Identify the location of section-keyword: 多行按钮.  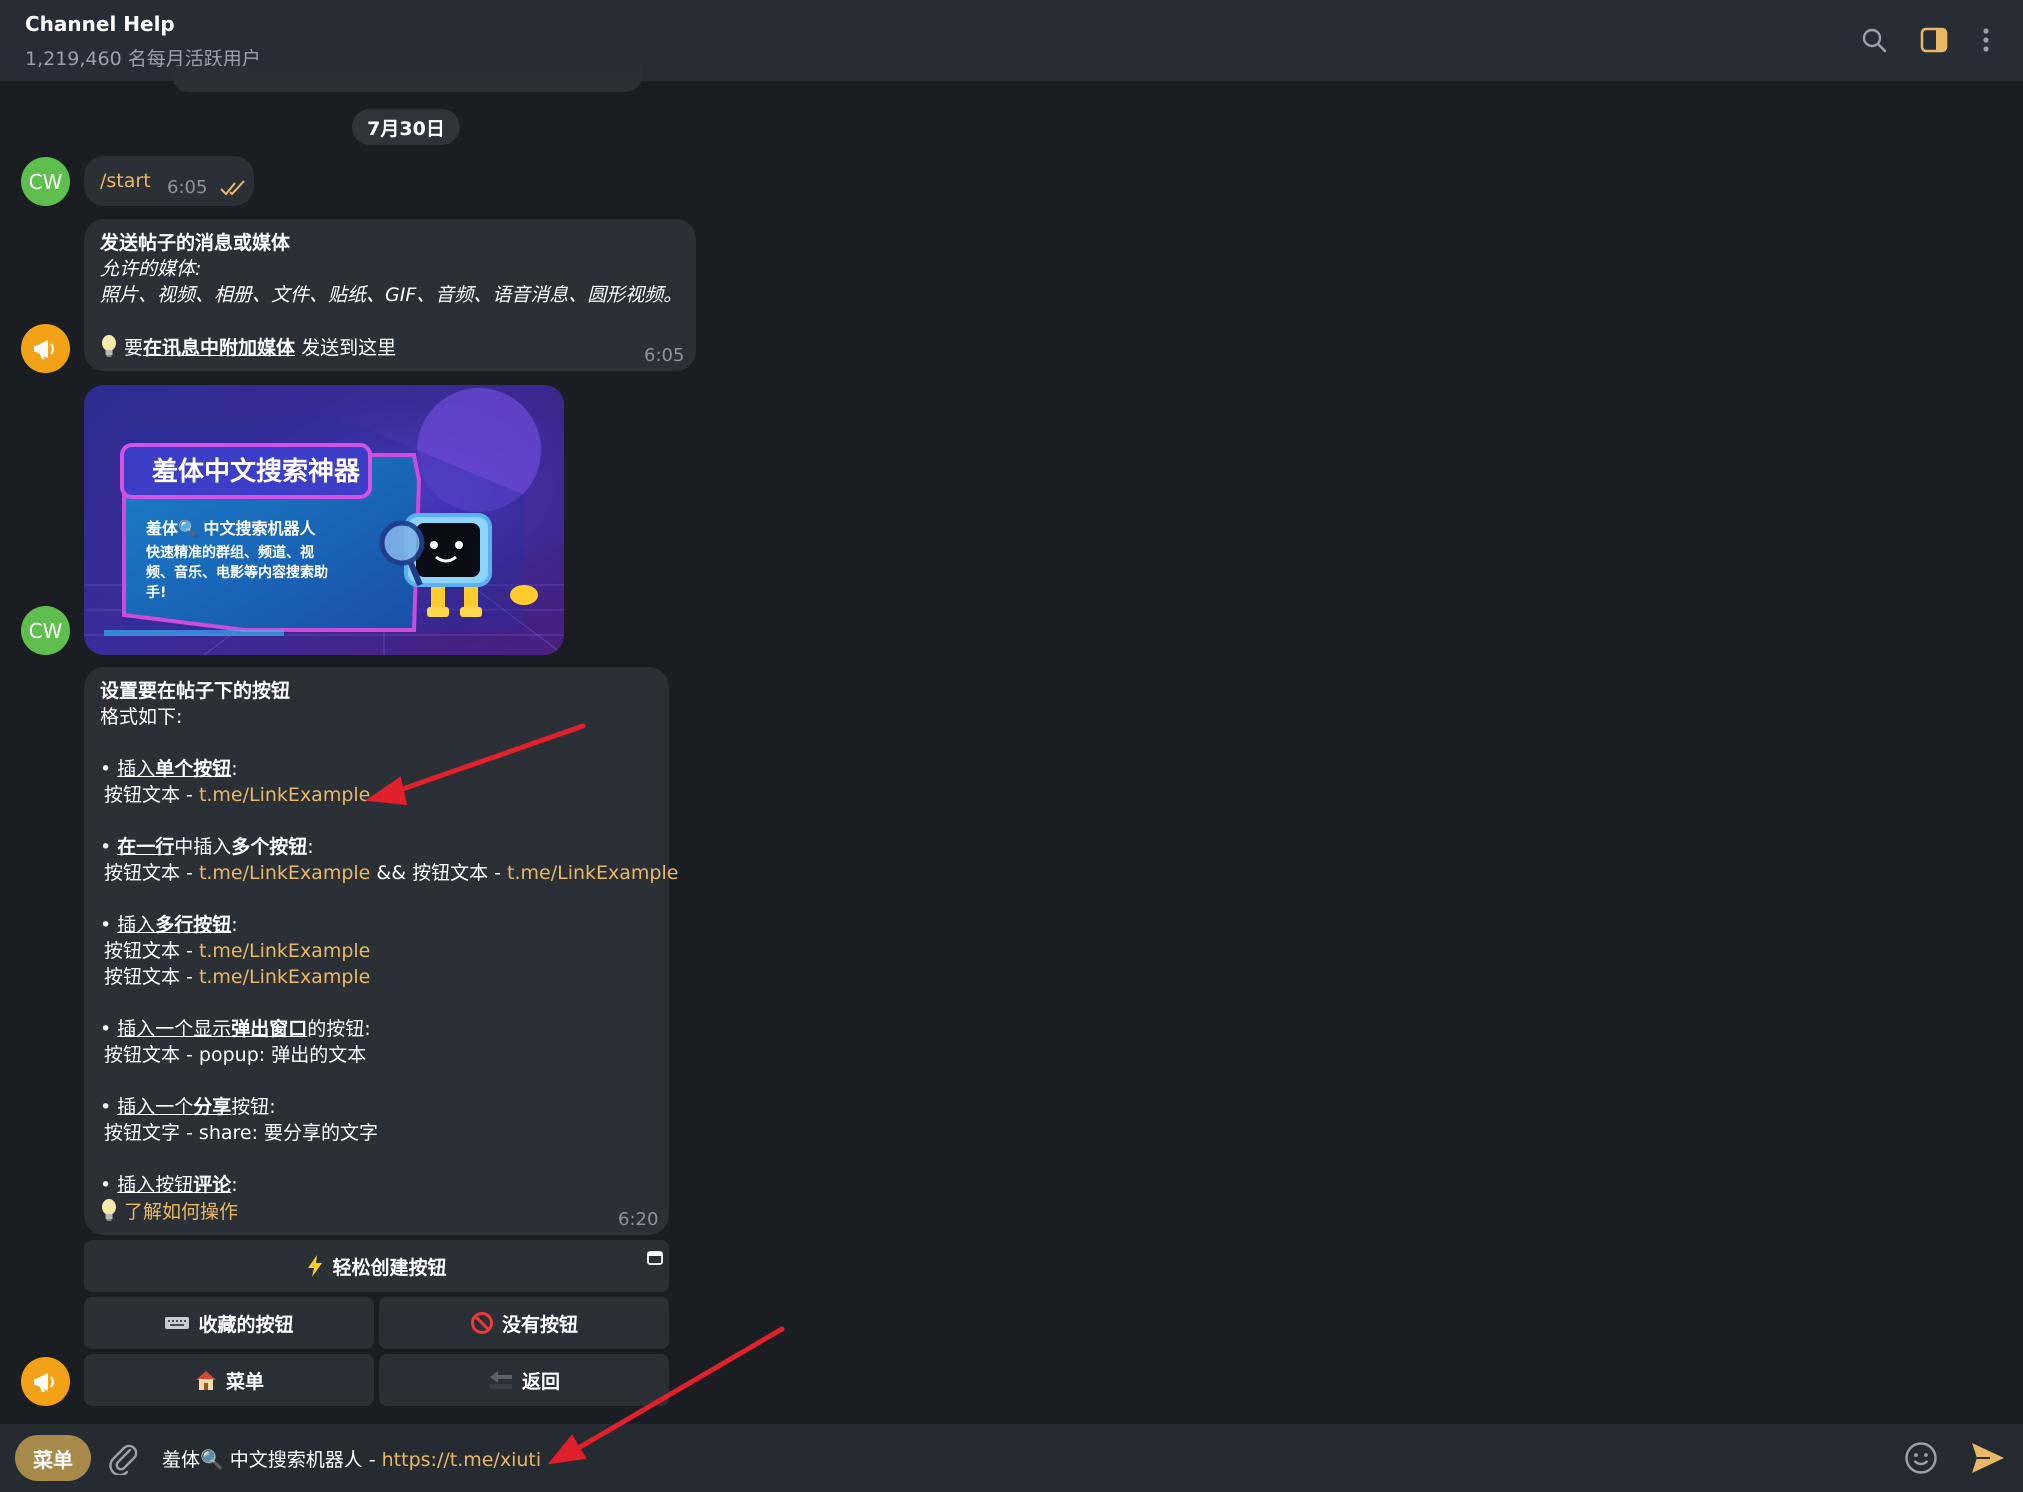
(193, 925).